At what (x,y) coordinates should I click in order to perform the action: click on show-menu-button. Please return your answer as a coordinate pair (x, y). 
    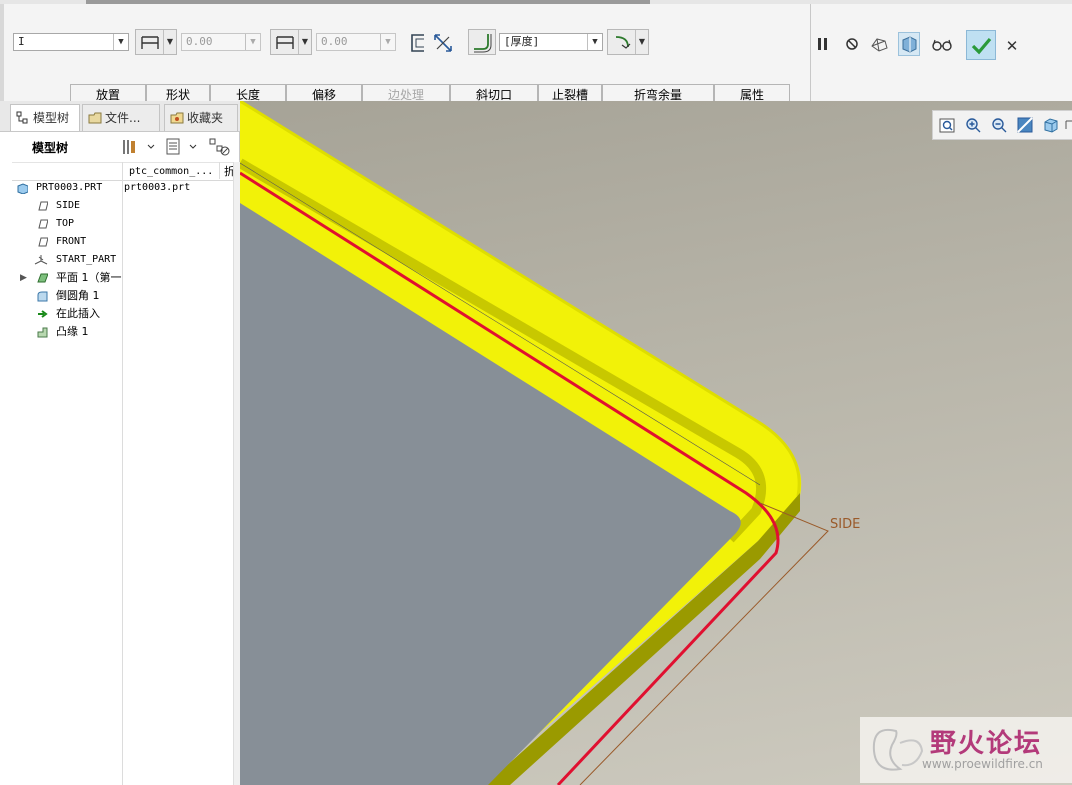
    Looking at the image, I should click on (182, 147).